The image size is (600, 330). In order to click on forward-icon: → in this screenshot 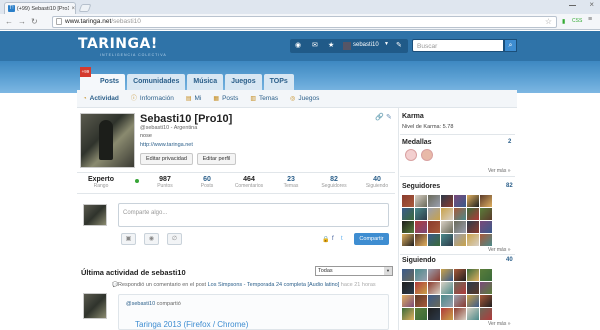, I will do `click(22, 21)`.